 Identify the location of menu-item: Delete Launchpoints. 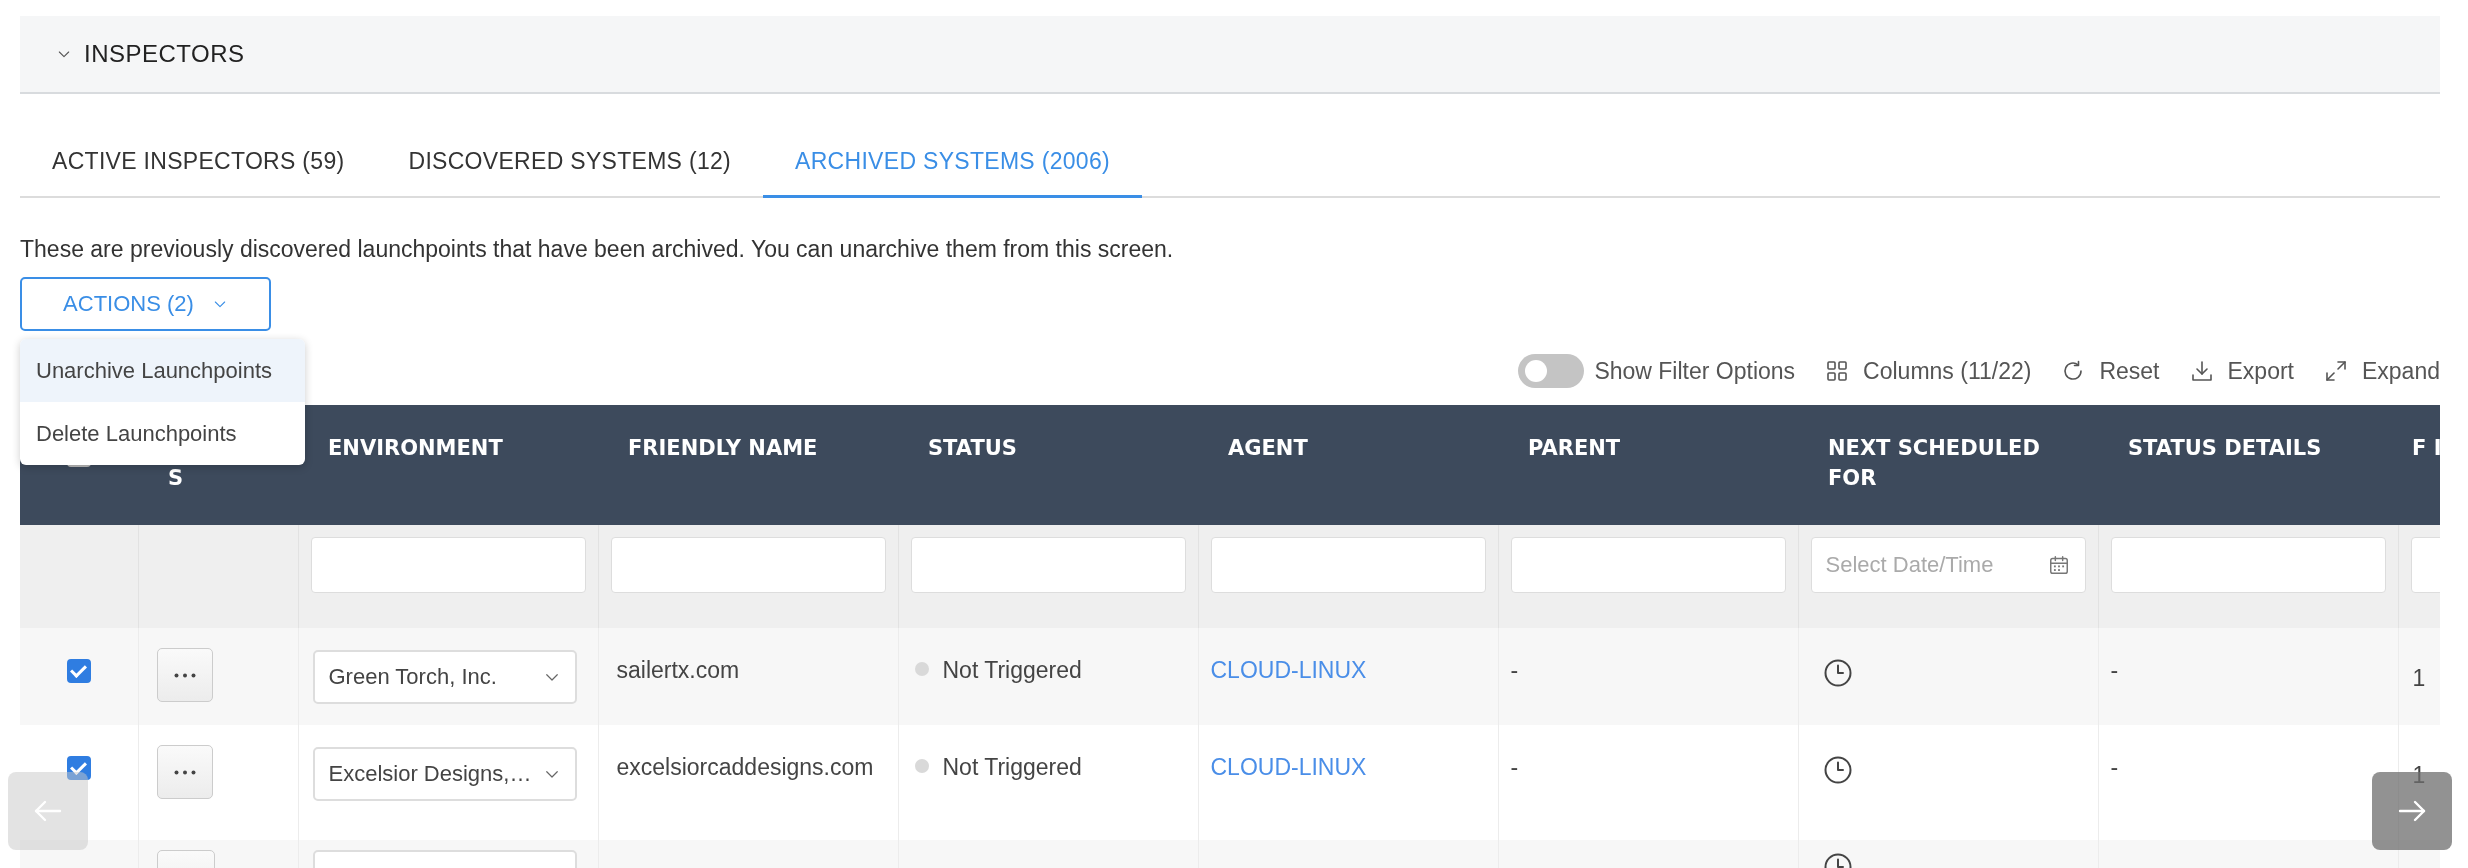
(162, 433).